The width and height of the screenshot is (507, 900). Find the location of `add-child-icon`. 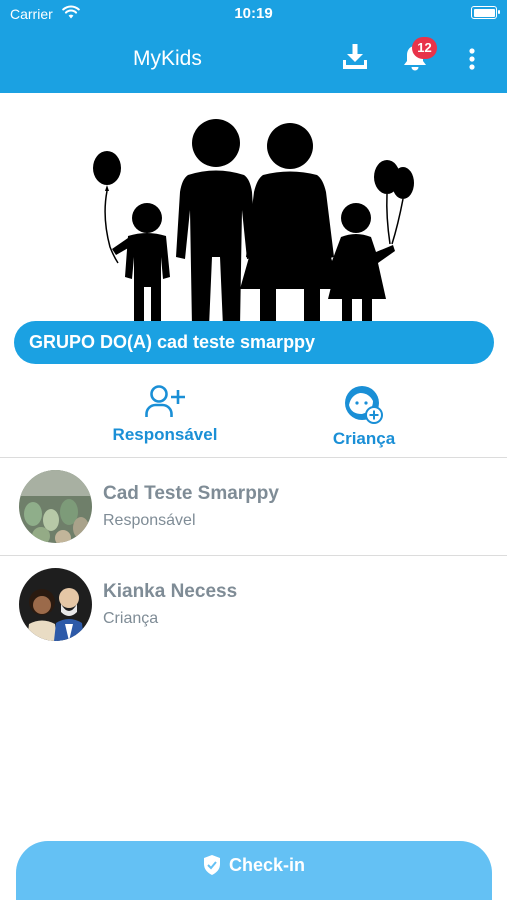

add-child-icon is located at coordinates (364, 405).